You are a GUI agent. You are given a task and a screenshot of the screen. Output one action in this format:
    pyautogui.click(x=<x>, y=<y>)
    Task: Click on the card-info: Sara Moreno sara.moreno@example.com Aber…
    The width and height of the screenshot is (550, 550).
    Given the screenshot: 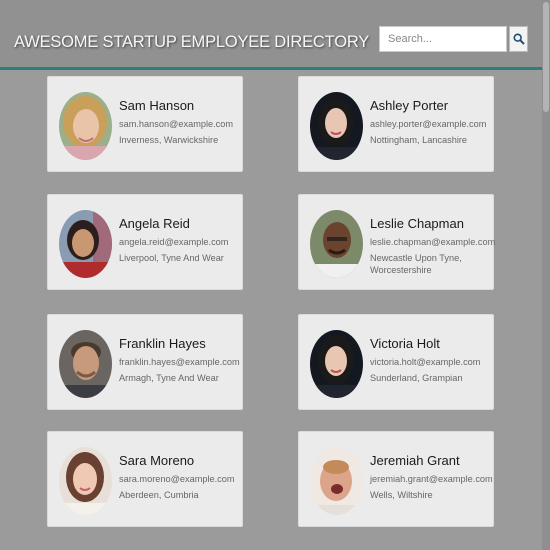 What is the action you would take?
    pyautogui.click(x=180, y=476)
    